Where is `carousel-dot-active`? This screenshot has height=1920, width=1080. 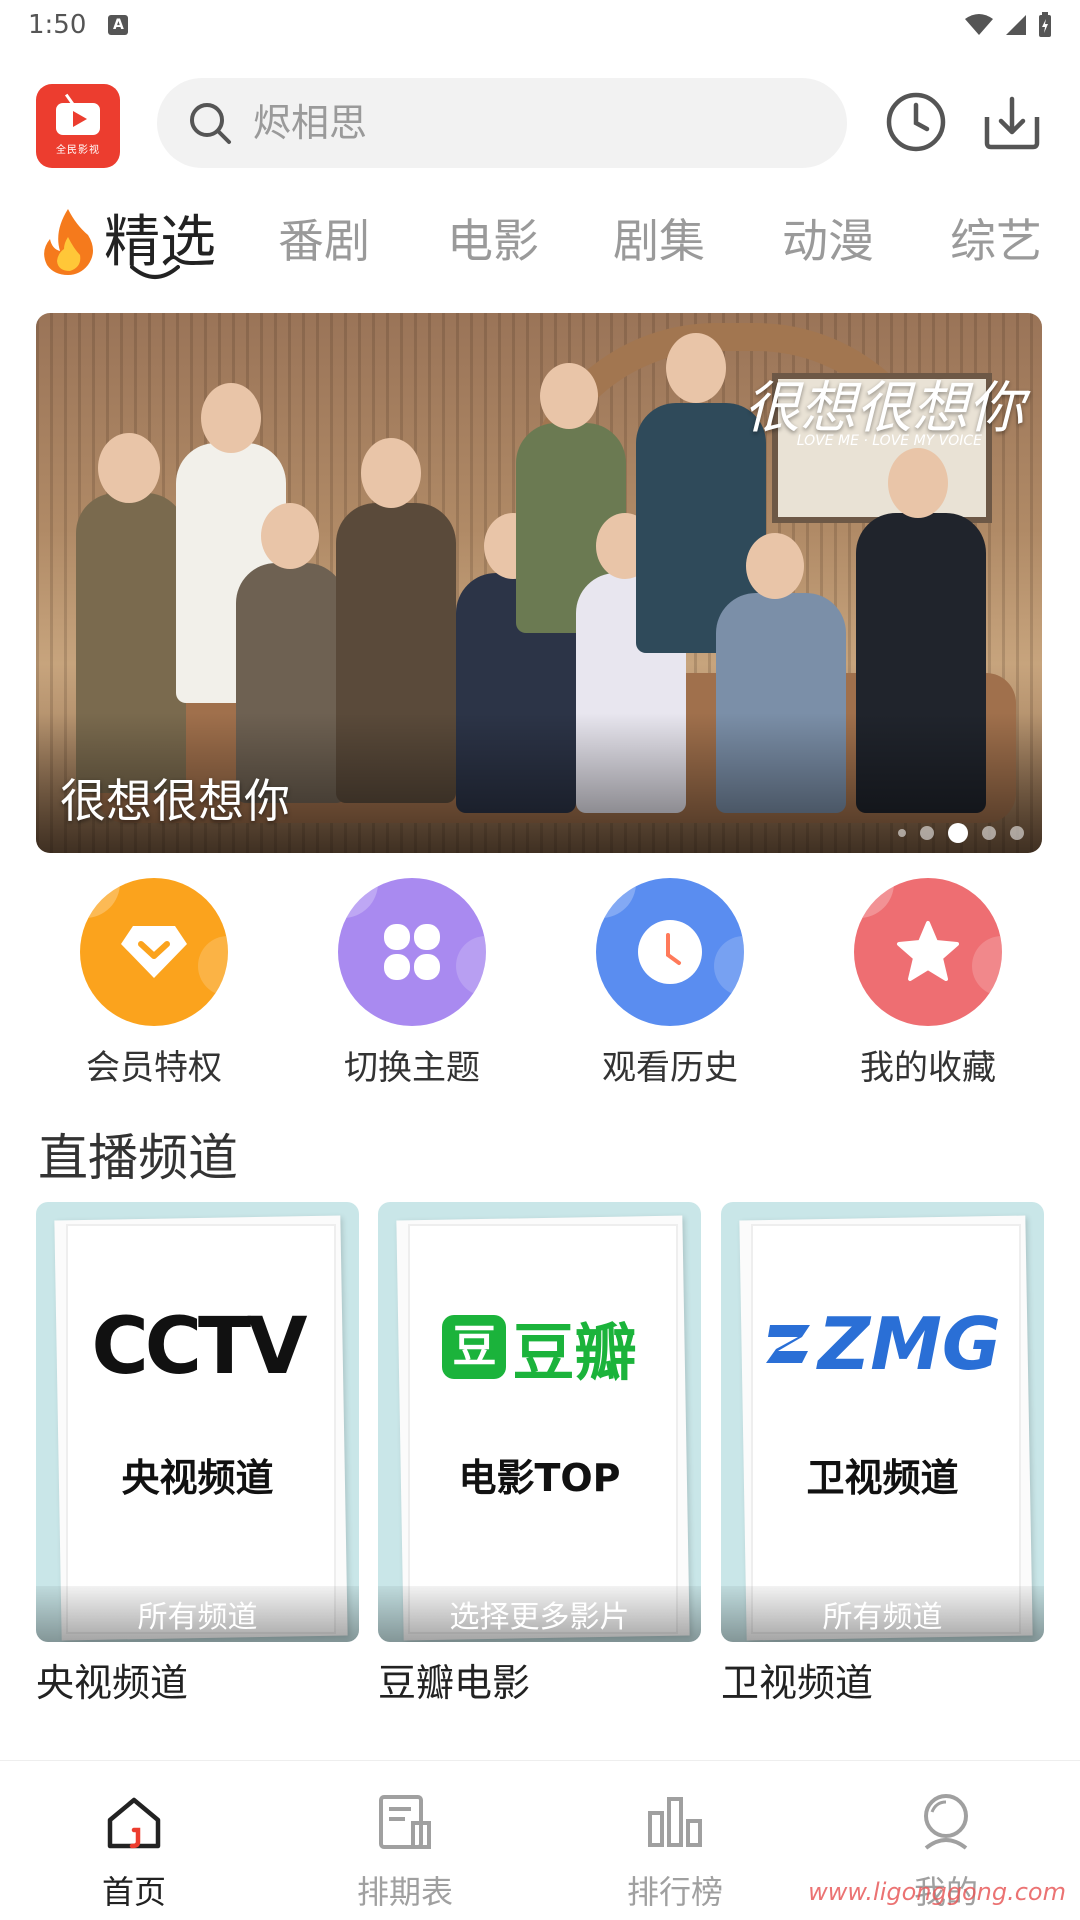
carousel-dot-active is located at coordinates (958, 833).